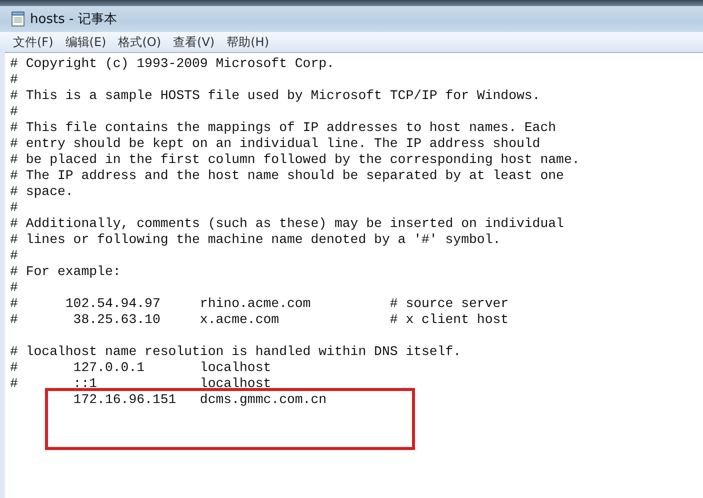 Image resolution: width=703 pixels, height=498 pixels. Describe the element at coordinates (259, 304) in the screenshot. I see `text-line: # 102.54.94.97 rhino.acme.com # source server` at that location.